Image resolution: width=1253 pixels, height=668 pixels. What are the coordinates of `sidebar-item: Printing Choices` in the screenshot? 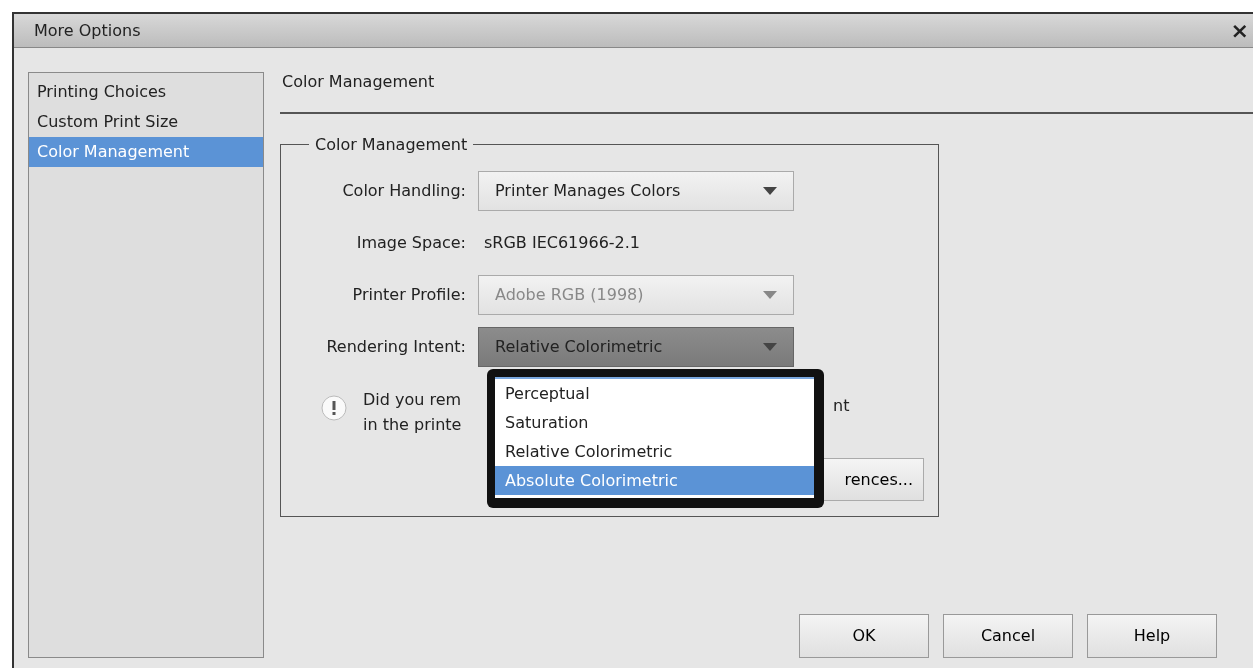 It's located at (146, 92).